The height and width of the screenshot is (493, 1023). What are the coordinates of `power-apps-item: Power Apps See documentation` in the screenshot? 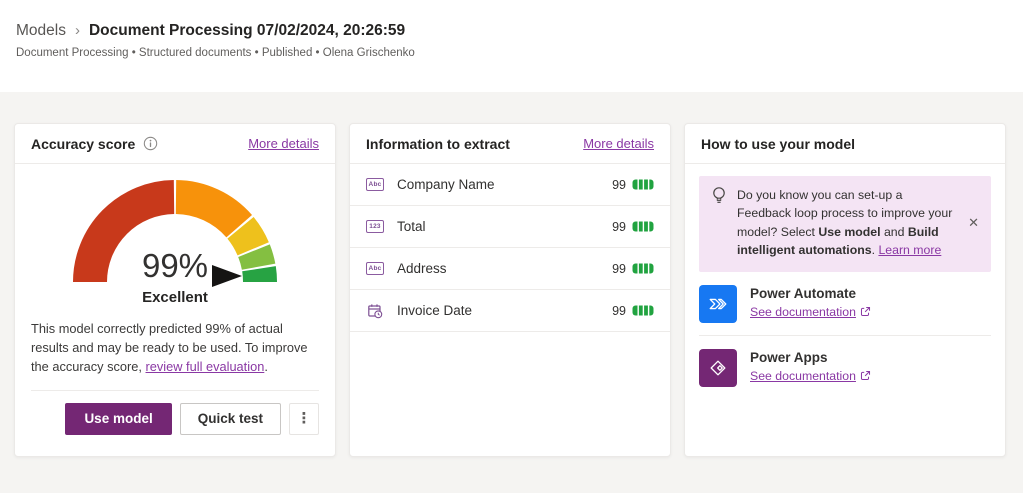 It's located at (845, 367).